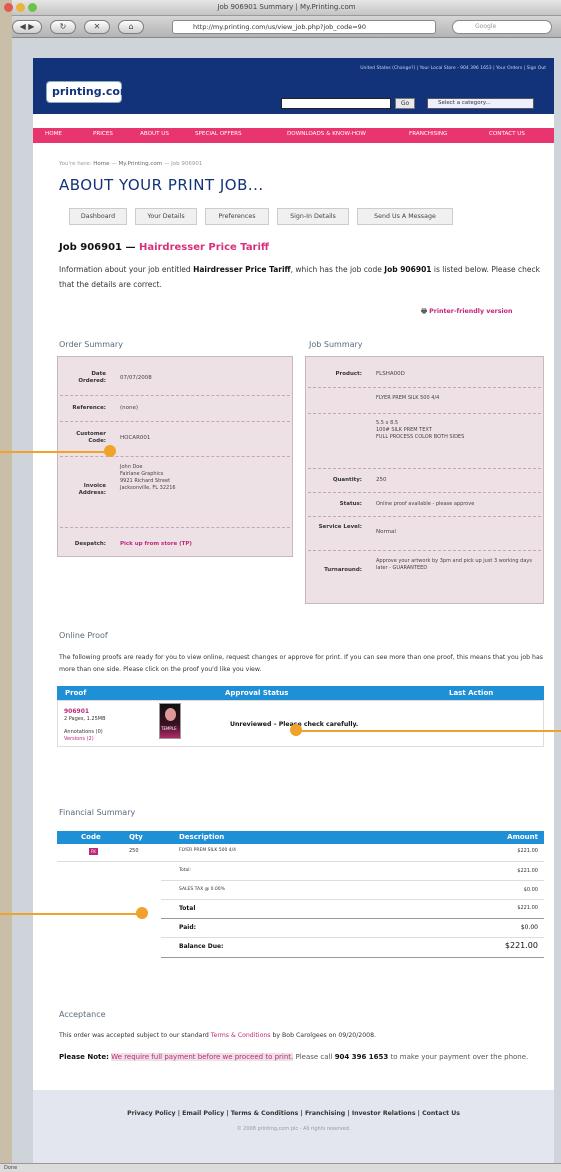 Image resolution: width=561 pixels, height=1172 pixels. I want to click on spec-line: FULL PROCESS COLOR BOTH SIDES, so click(420, 437).